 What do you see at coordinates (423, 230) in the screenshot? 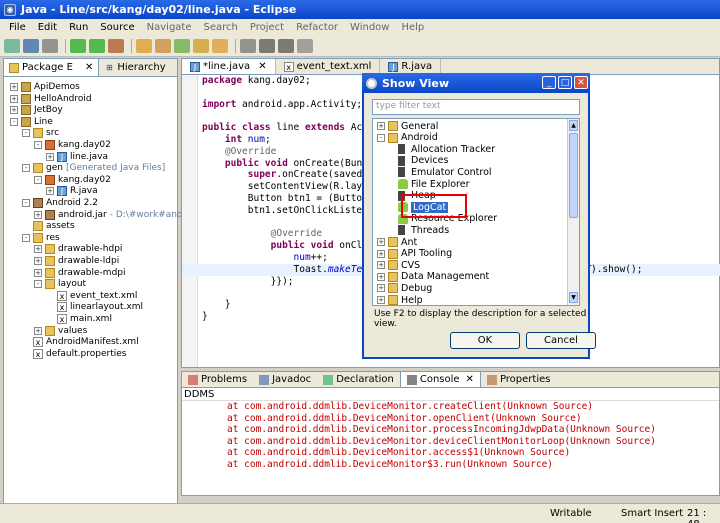
I see `view-tree-item: Threads` at bounding box center [423, 230].